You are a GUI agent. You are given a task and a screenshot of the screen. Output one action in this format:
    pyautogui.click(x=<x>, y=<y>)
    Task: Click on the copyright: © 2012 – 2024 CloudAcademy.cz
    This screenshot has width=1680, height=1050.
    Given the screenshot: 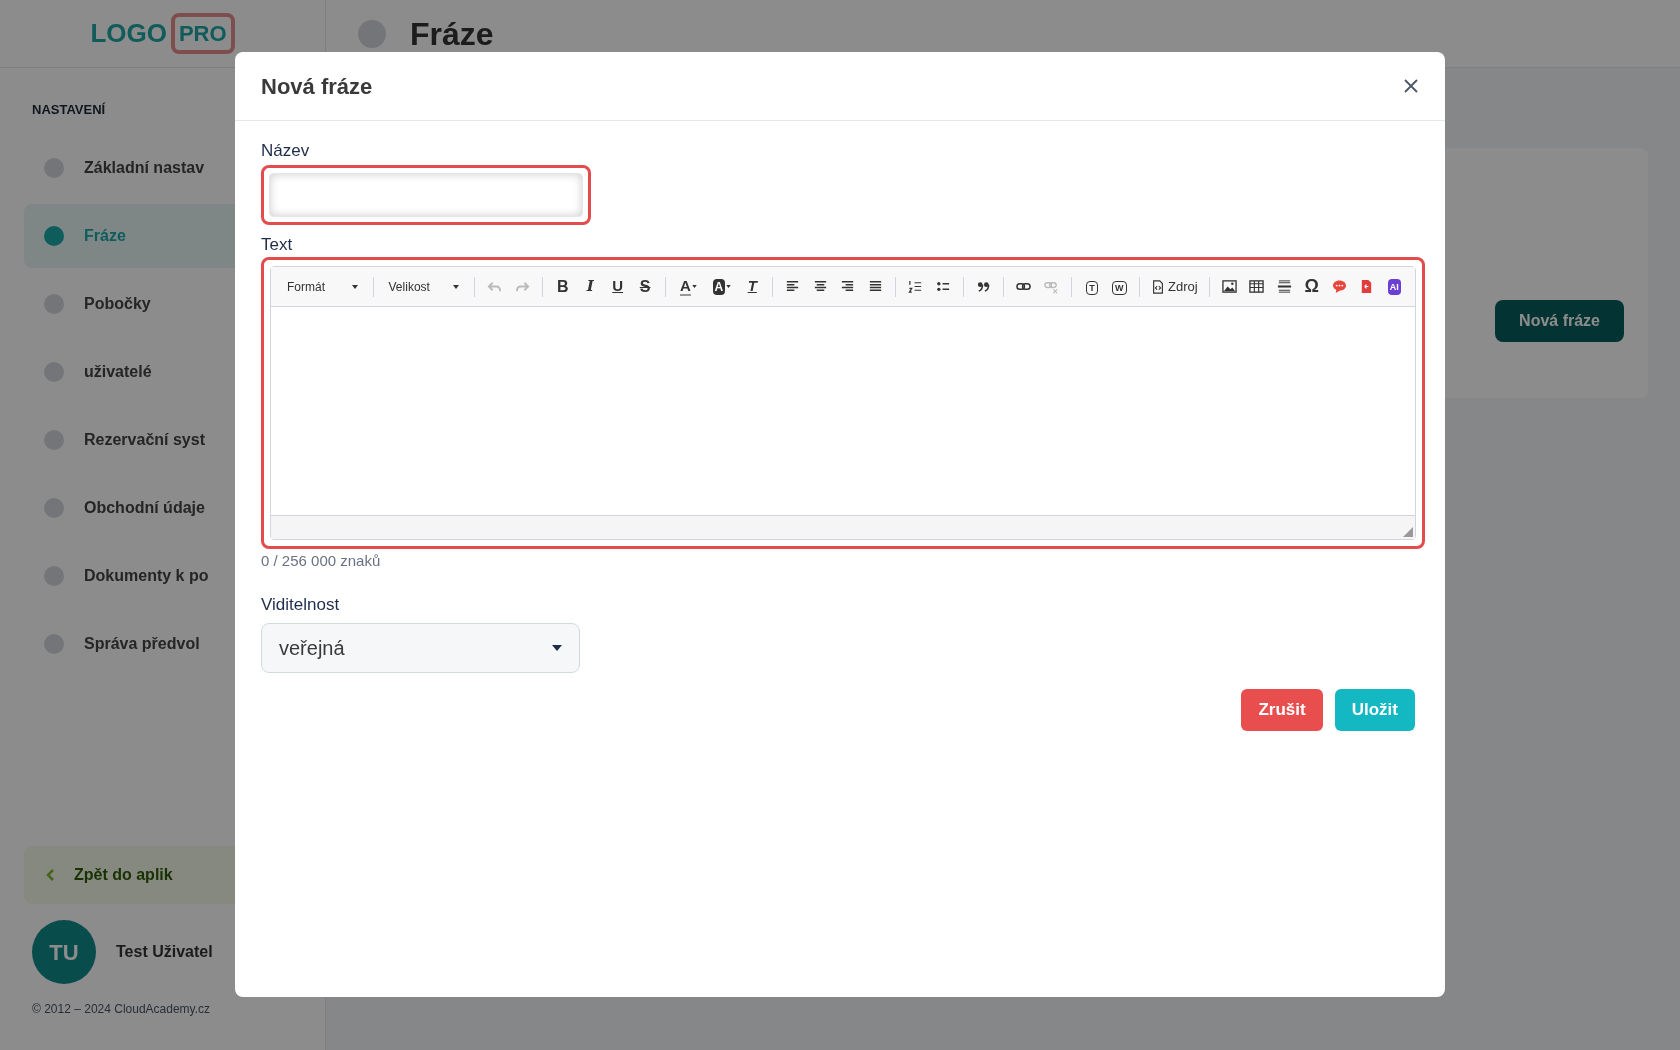 What is the action you would take?
    pyautogui.click(x=121, y=1009)
    